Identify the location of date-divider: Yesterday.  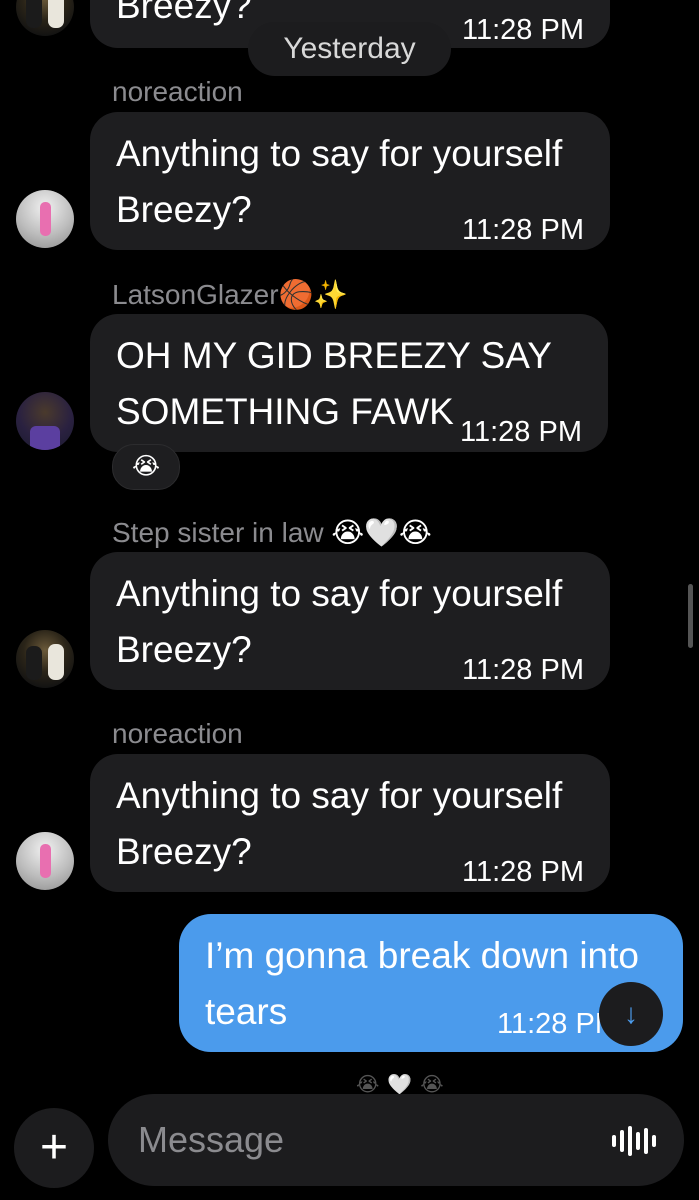
(349, 49).